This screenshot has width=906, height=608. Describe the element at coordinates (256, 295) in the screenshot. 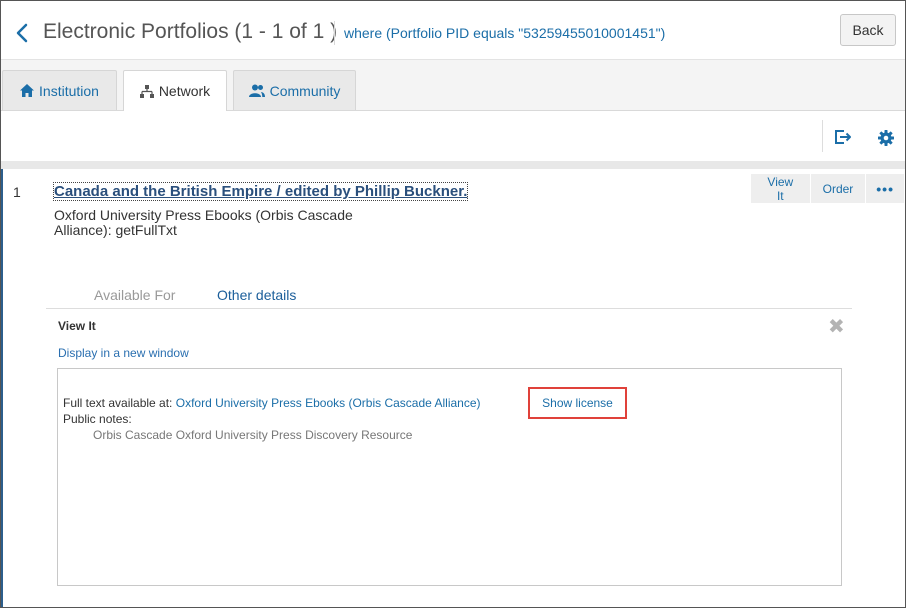

I see `tab-other-details: Other details` at that location.